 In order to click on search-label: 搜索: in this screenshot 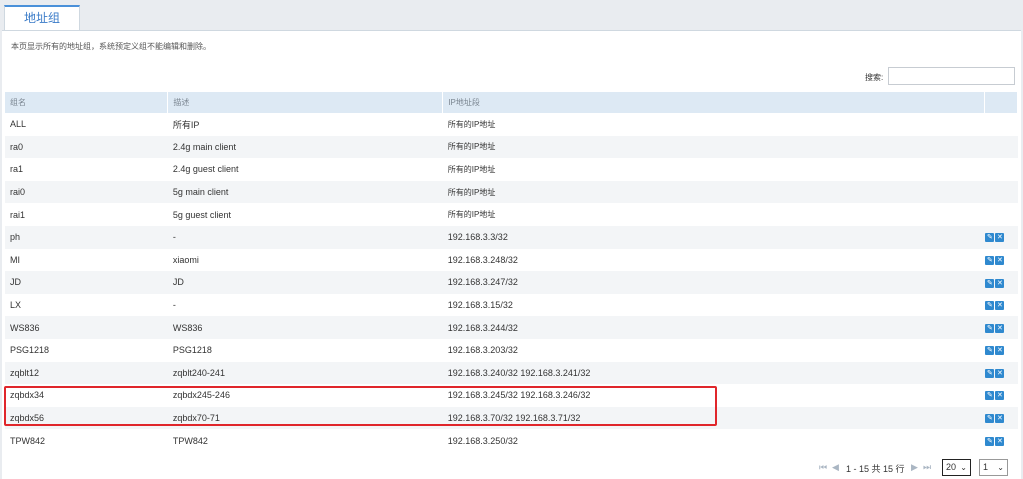, I will do `click(874, 77)`.